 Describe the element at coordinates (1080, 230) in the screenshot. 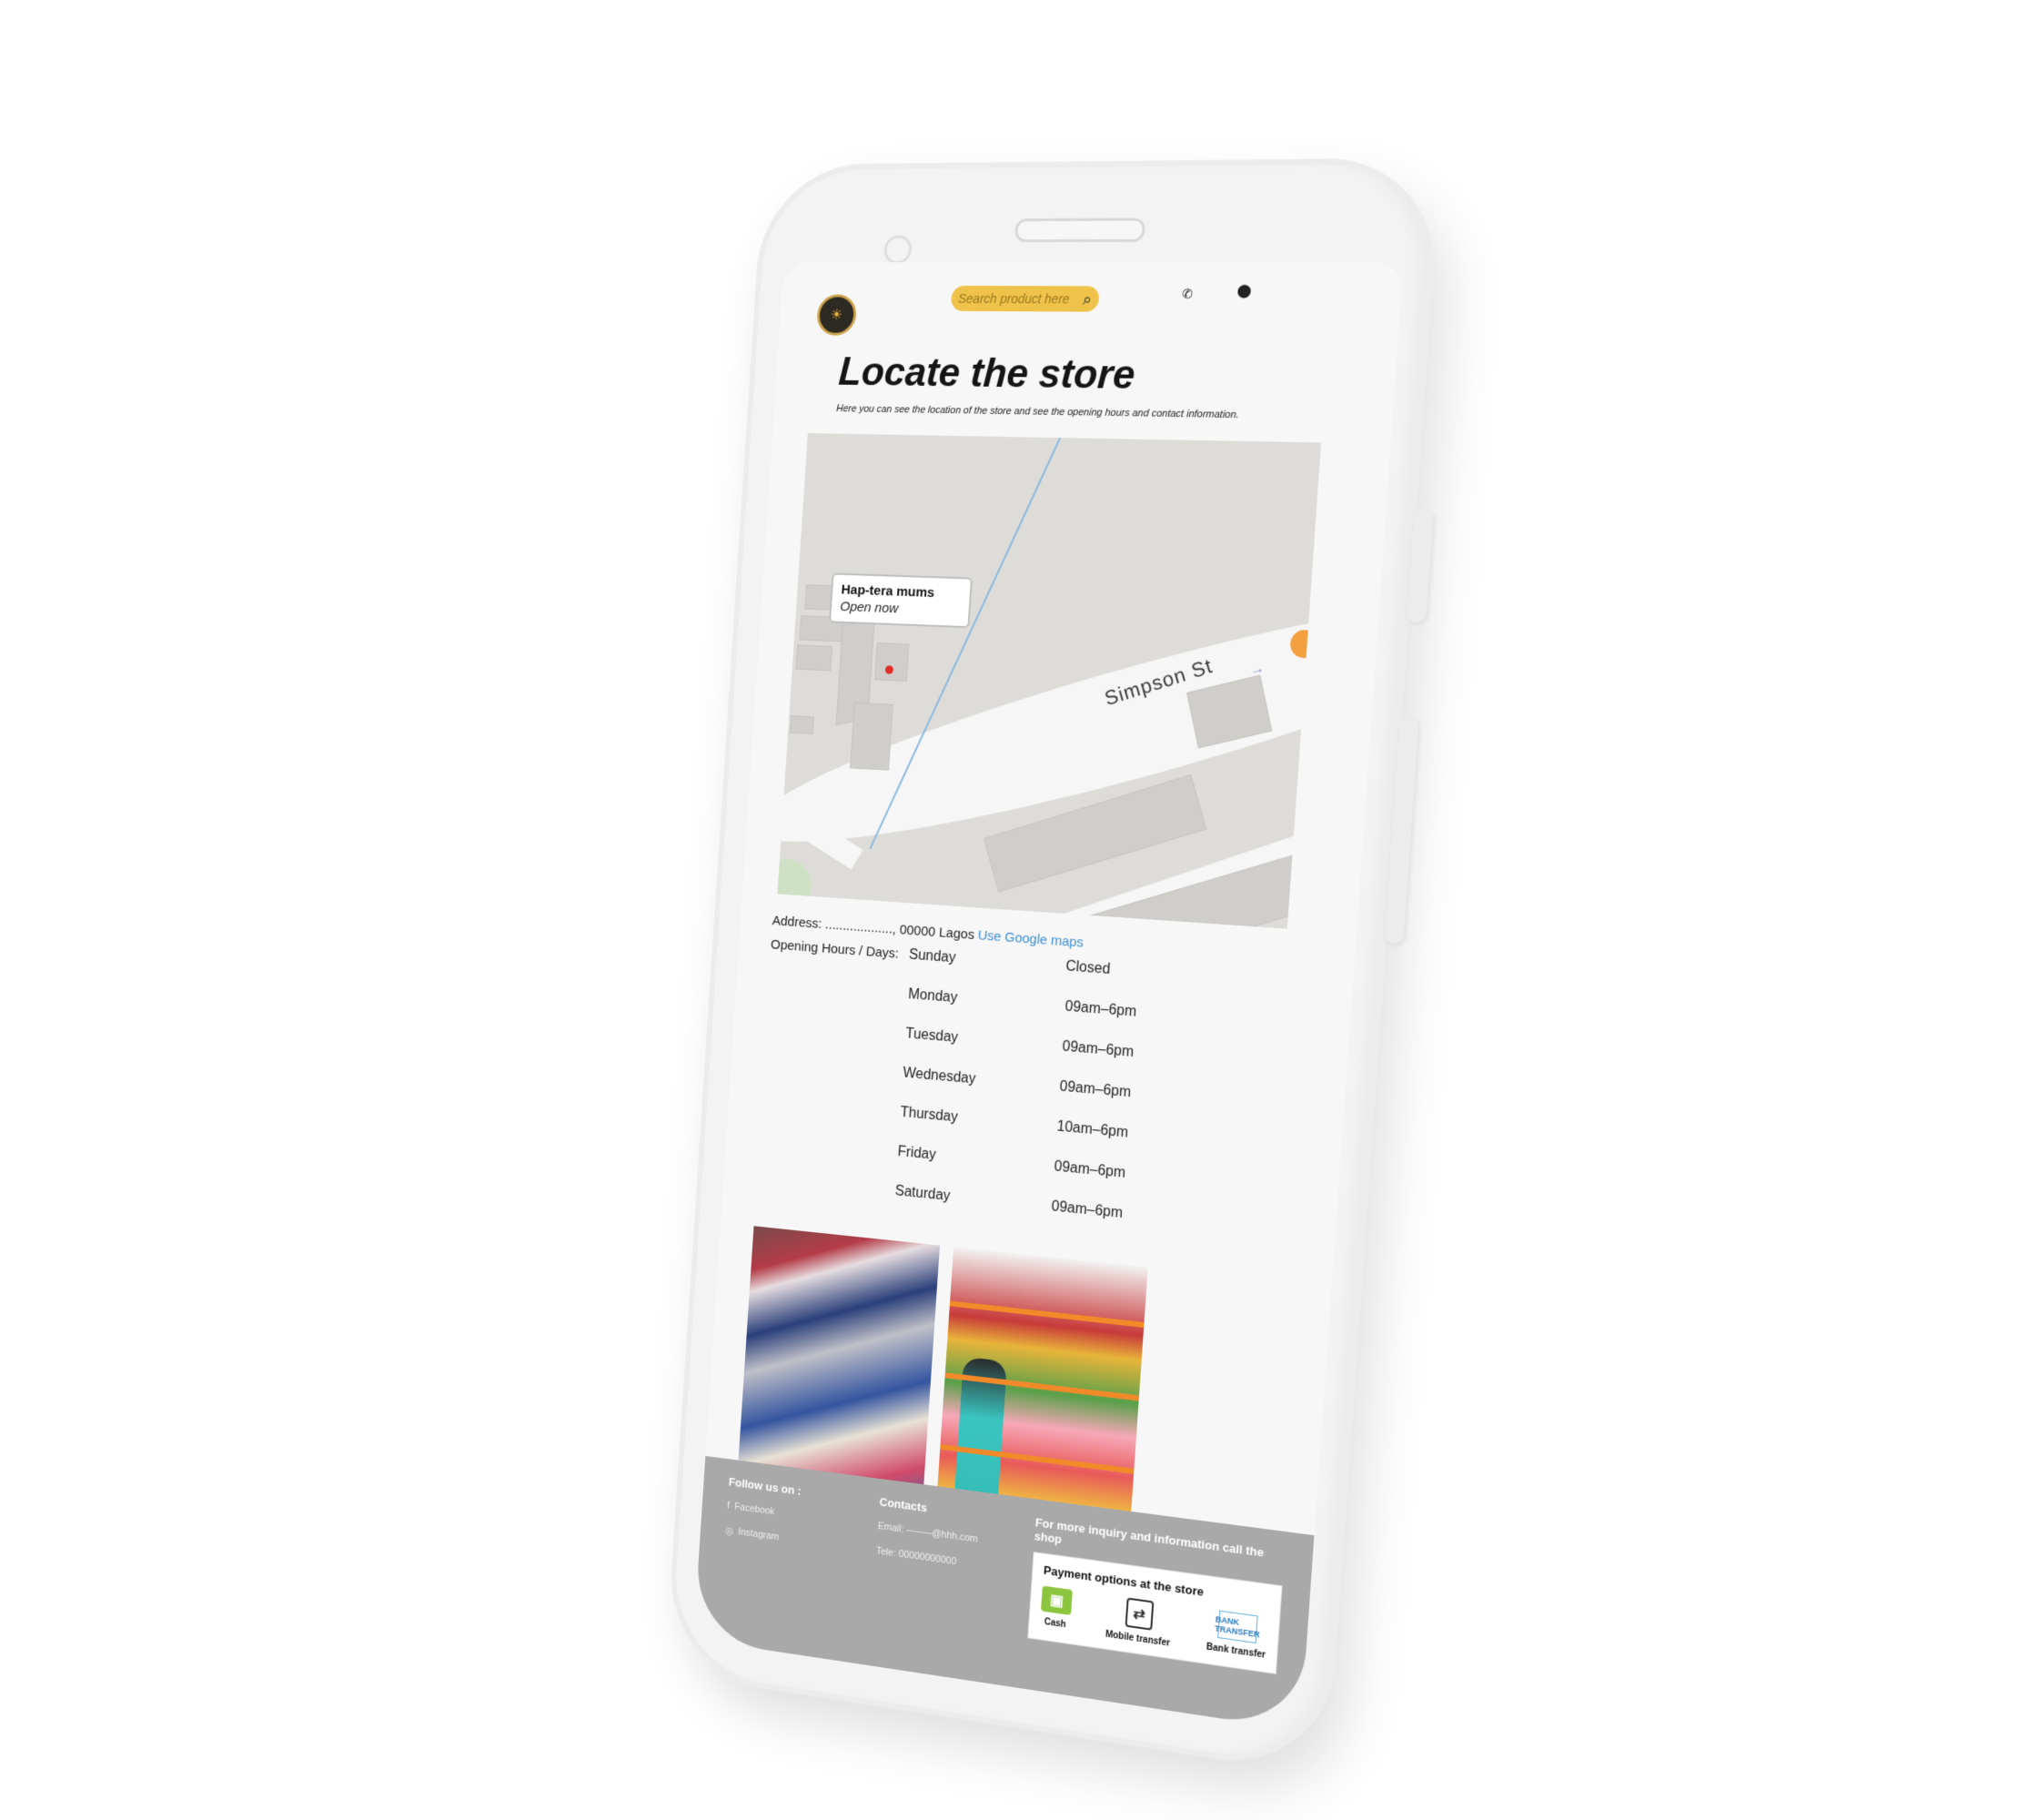

I see `phone-speaker` at that location.